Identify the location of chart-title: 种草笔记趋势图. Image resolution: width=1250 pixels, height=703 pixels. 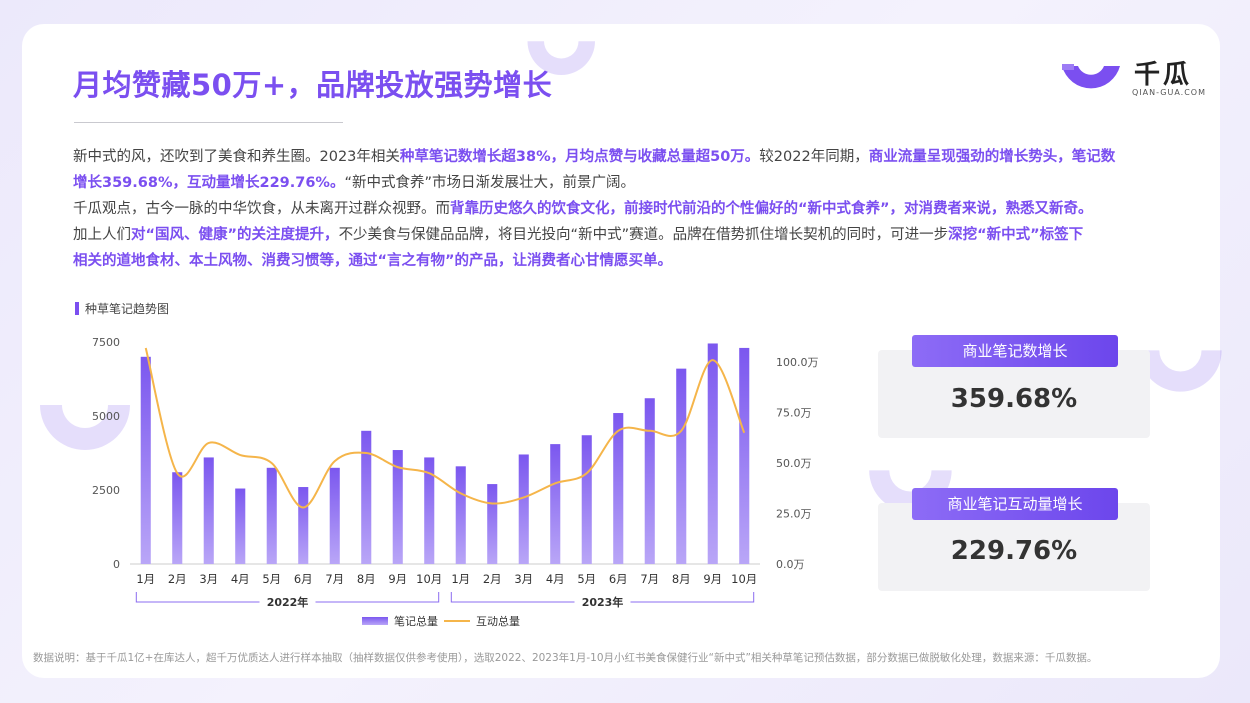
(122, 308).